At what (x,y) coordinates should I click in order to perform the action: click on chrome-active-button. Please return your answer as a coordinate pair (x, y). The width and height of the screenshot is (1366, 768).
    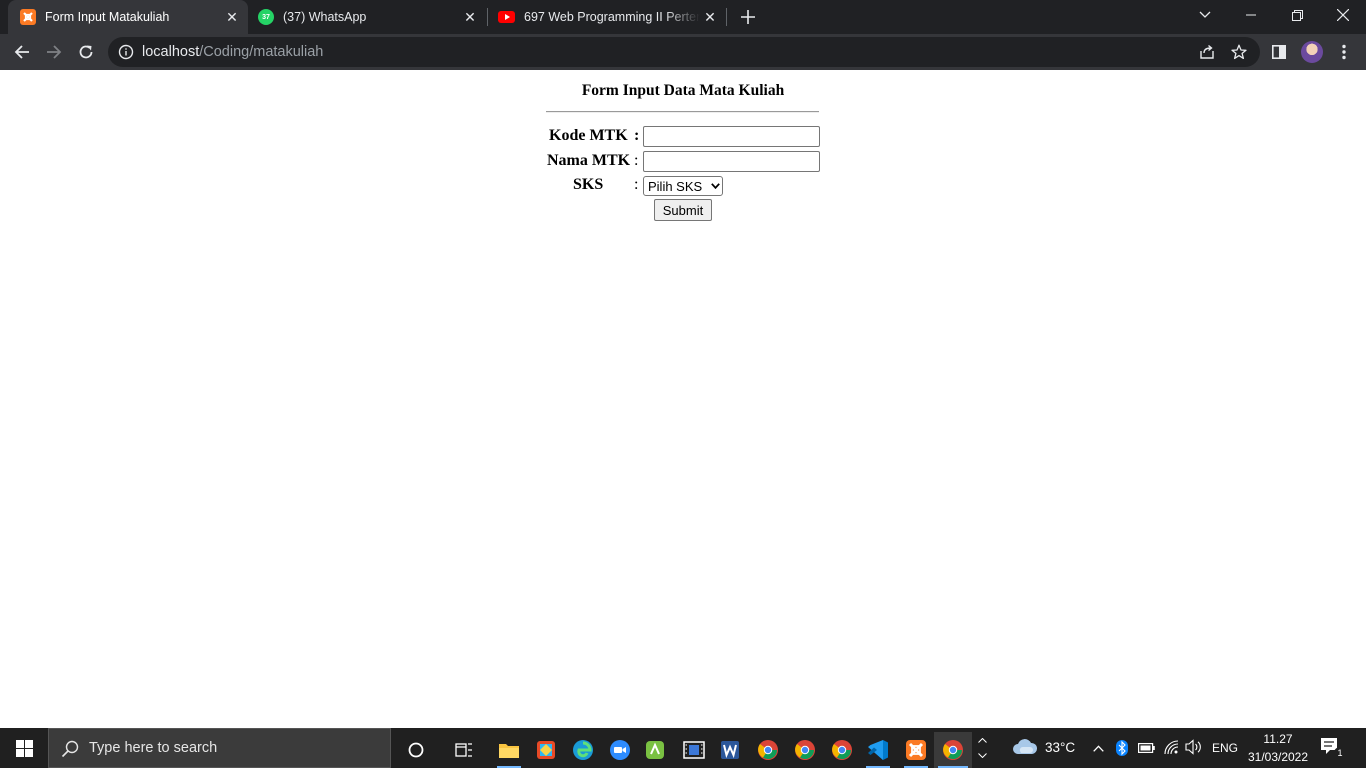
    Looking at the image, I should click on (953, 750).